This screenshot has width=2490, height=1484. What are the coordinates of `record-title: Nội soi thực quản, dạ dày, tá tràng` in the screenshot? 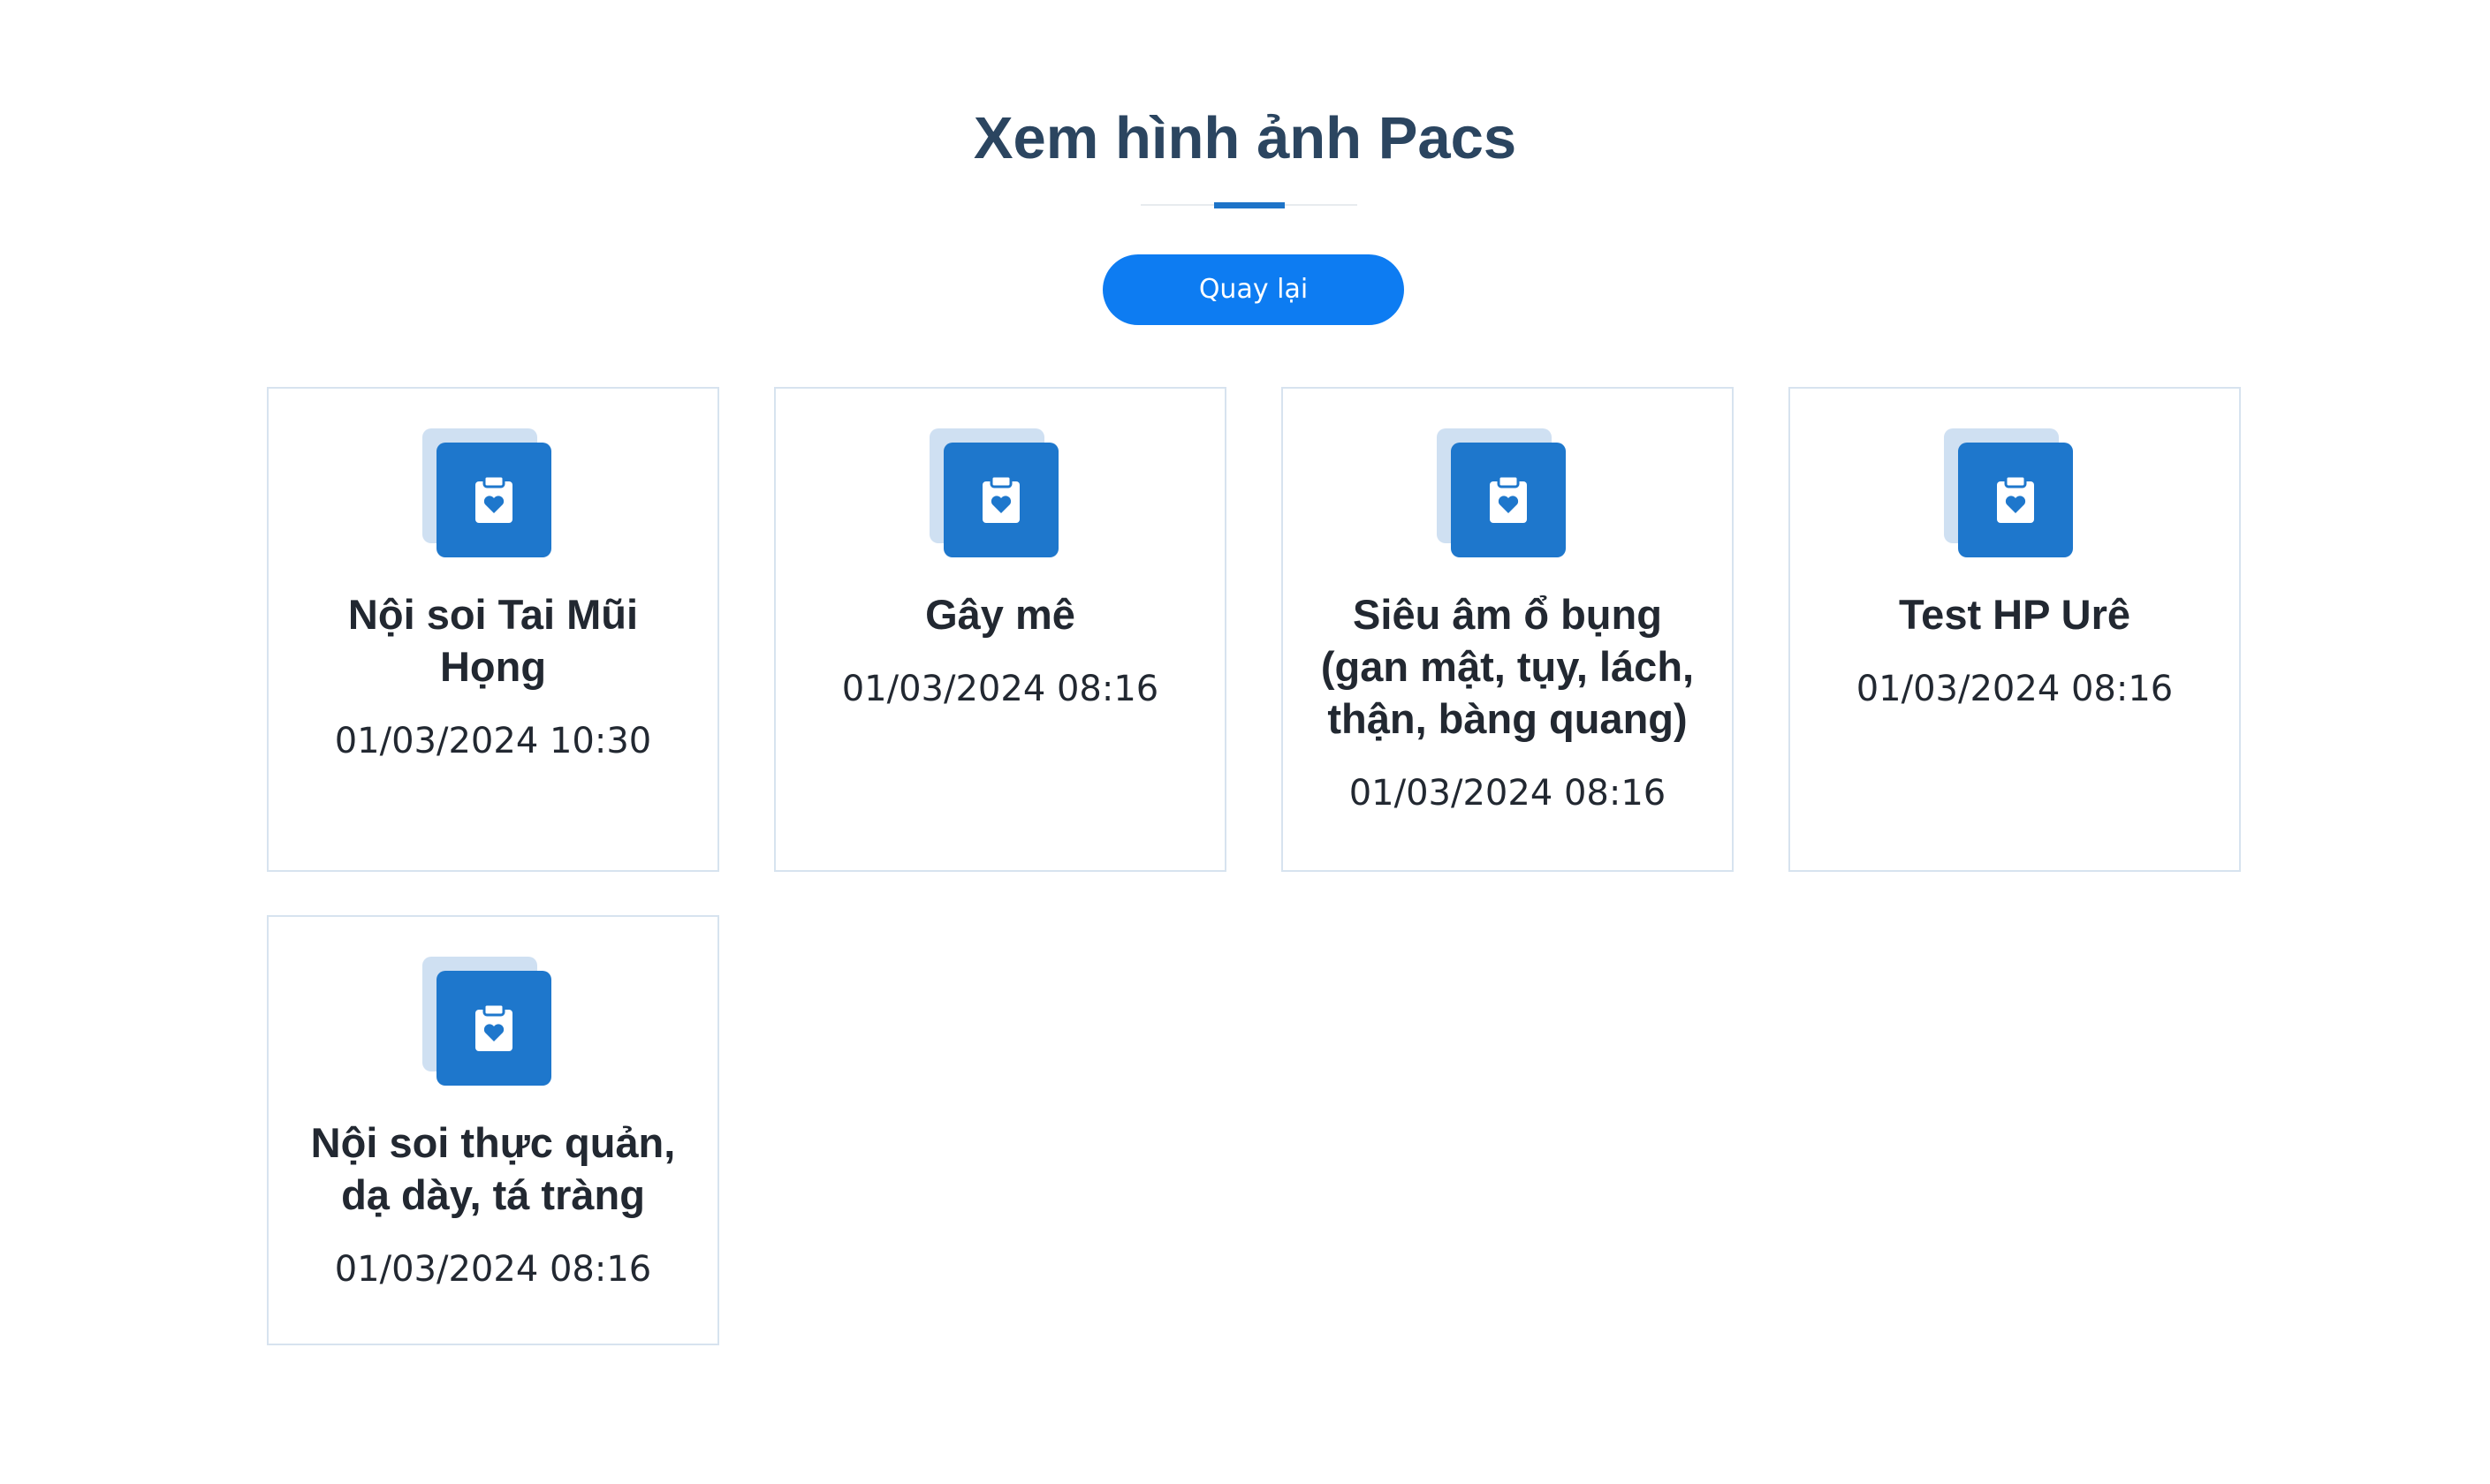 It's located at (493, 1168).